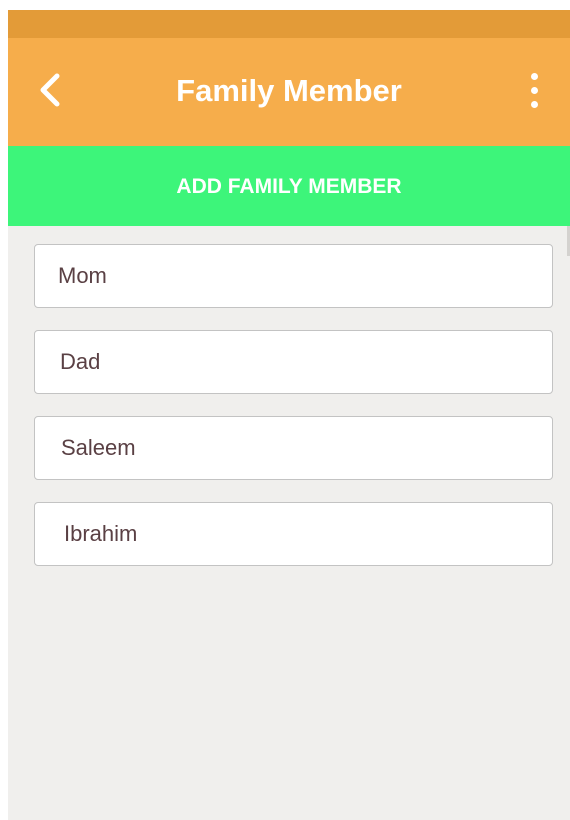 The width and height of the screenshot is (570, 820). What do you see at coordinates (101, 533) in the screenshot?
I see `member-name: Ibrahim` at bounding box center [101, 533].